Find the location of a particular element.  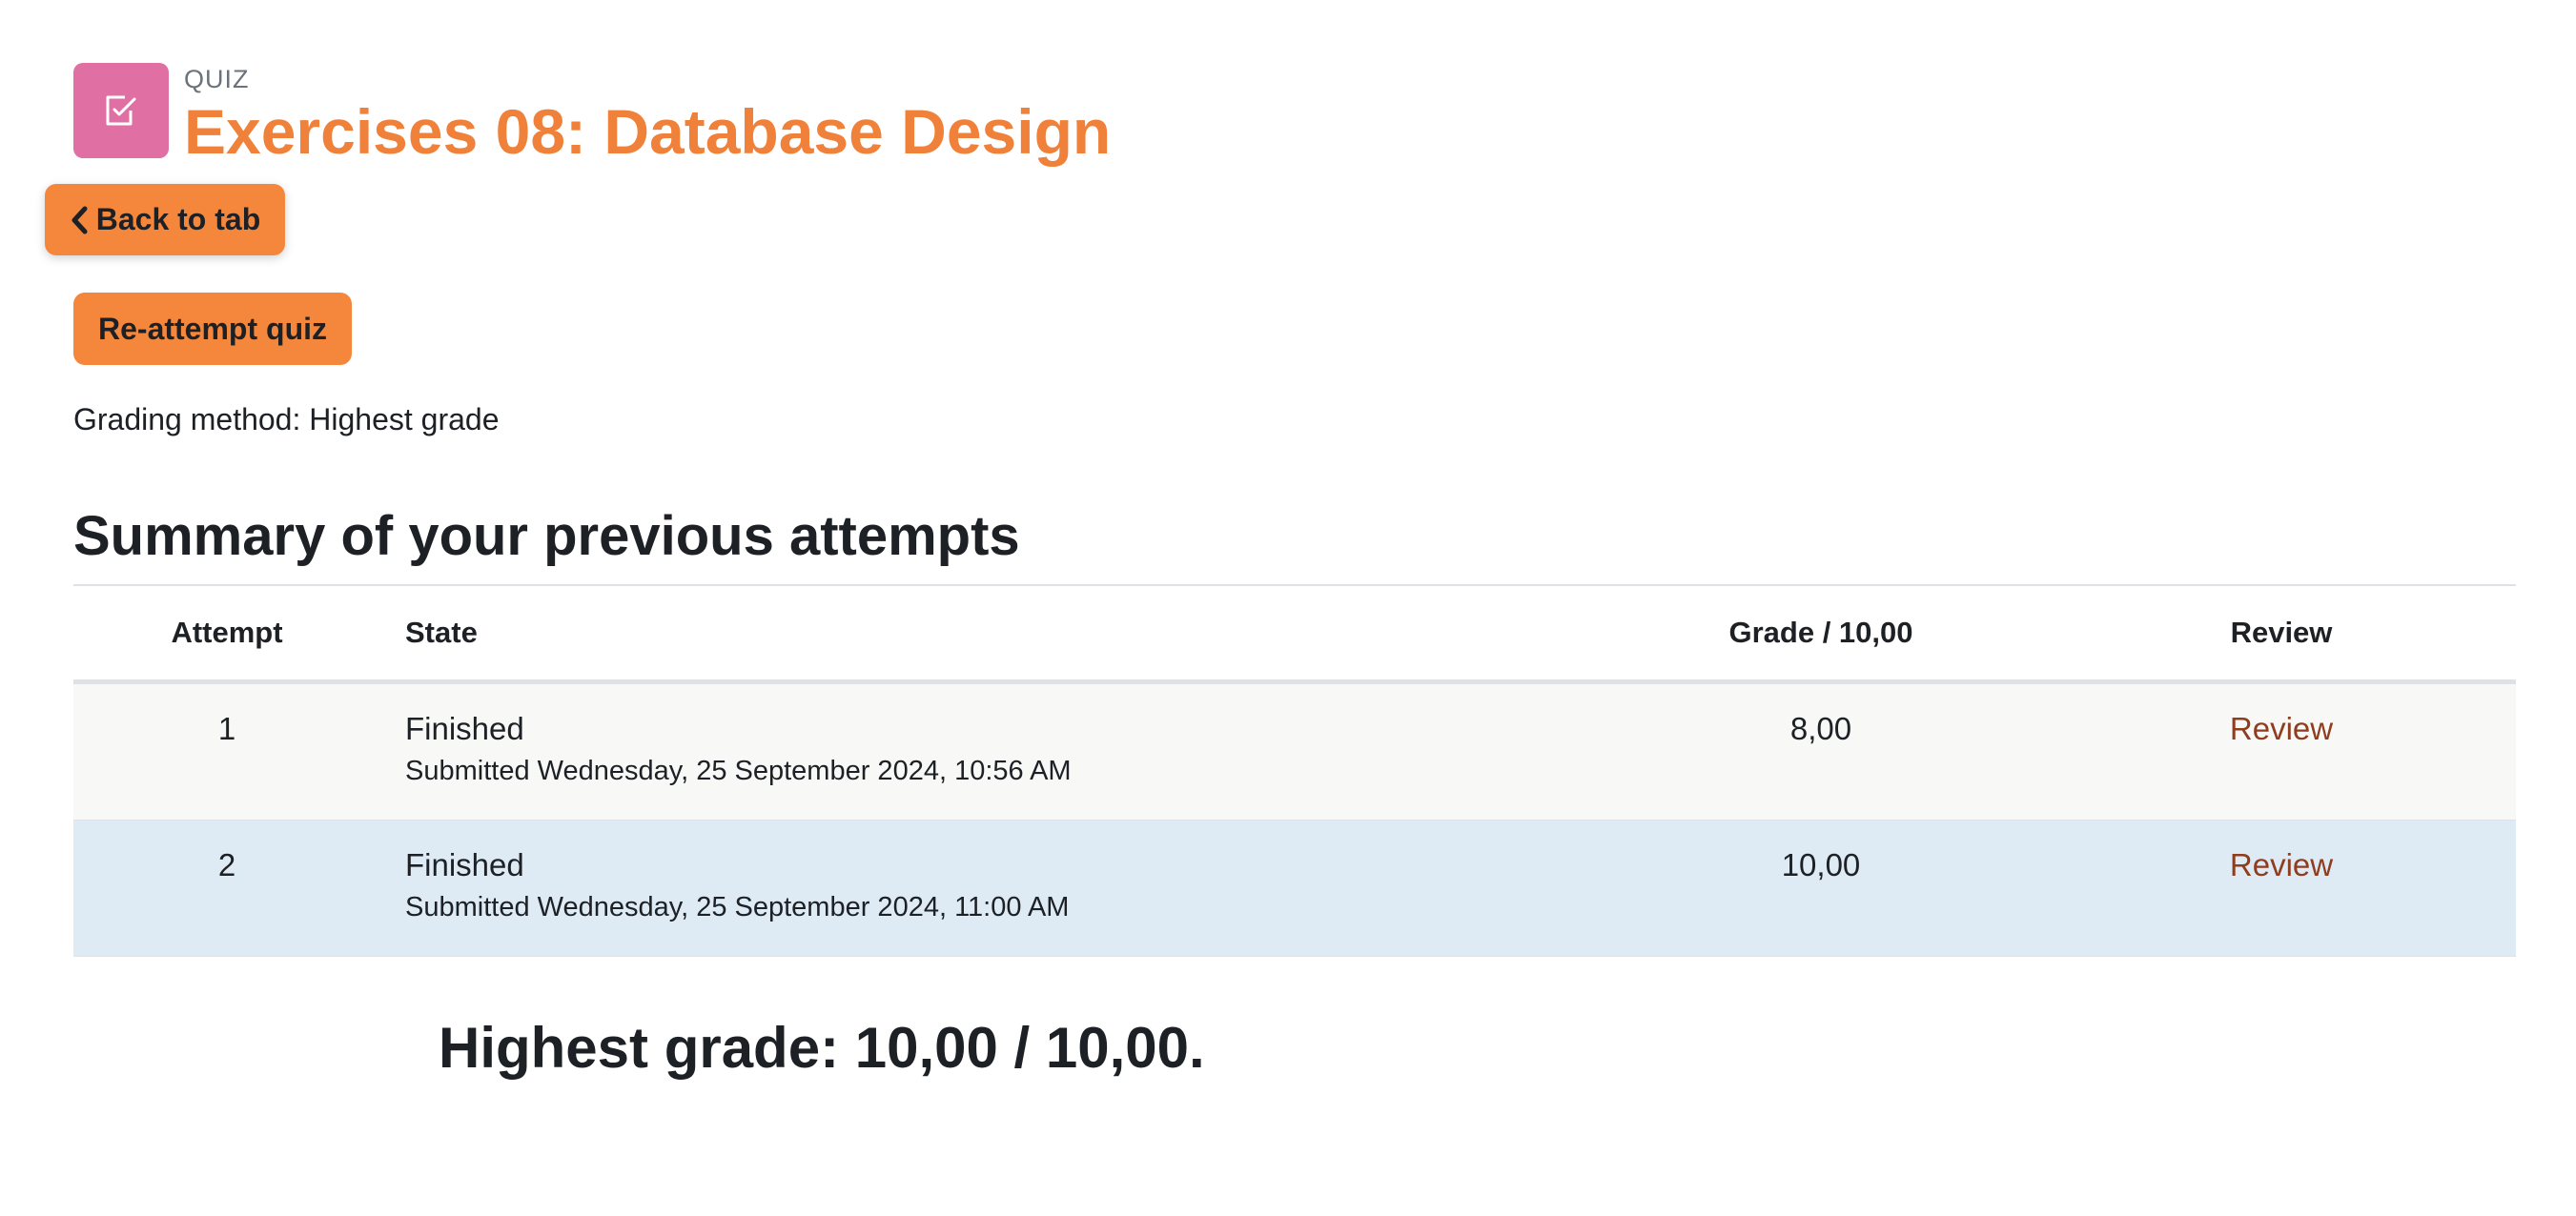

reattempt-quiz-label: Re-attempt quiz is located at coordinates (213, 328).